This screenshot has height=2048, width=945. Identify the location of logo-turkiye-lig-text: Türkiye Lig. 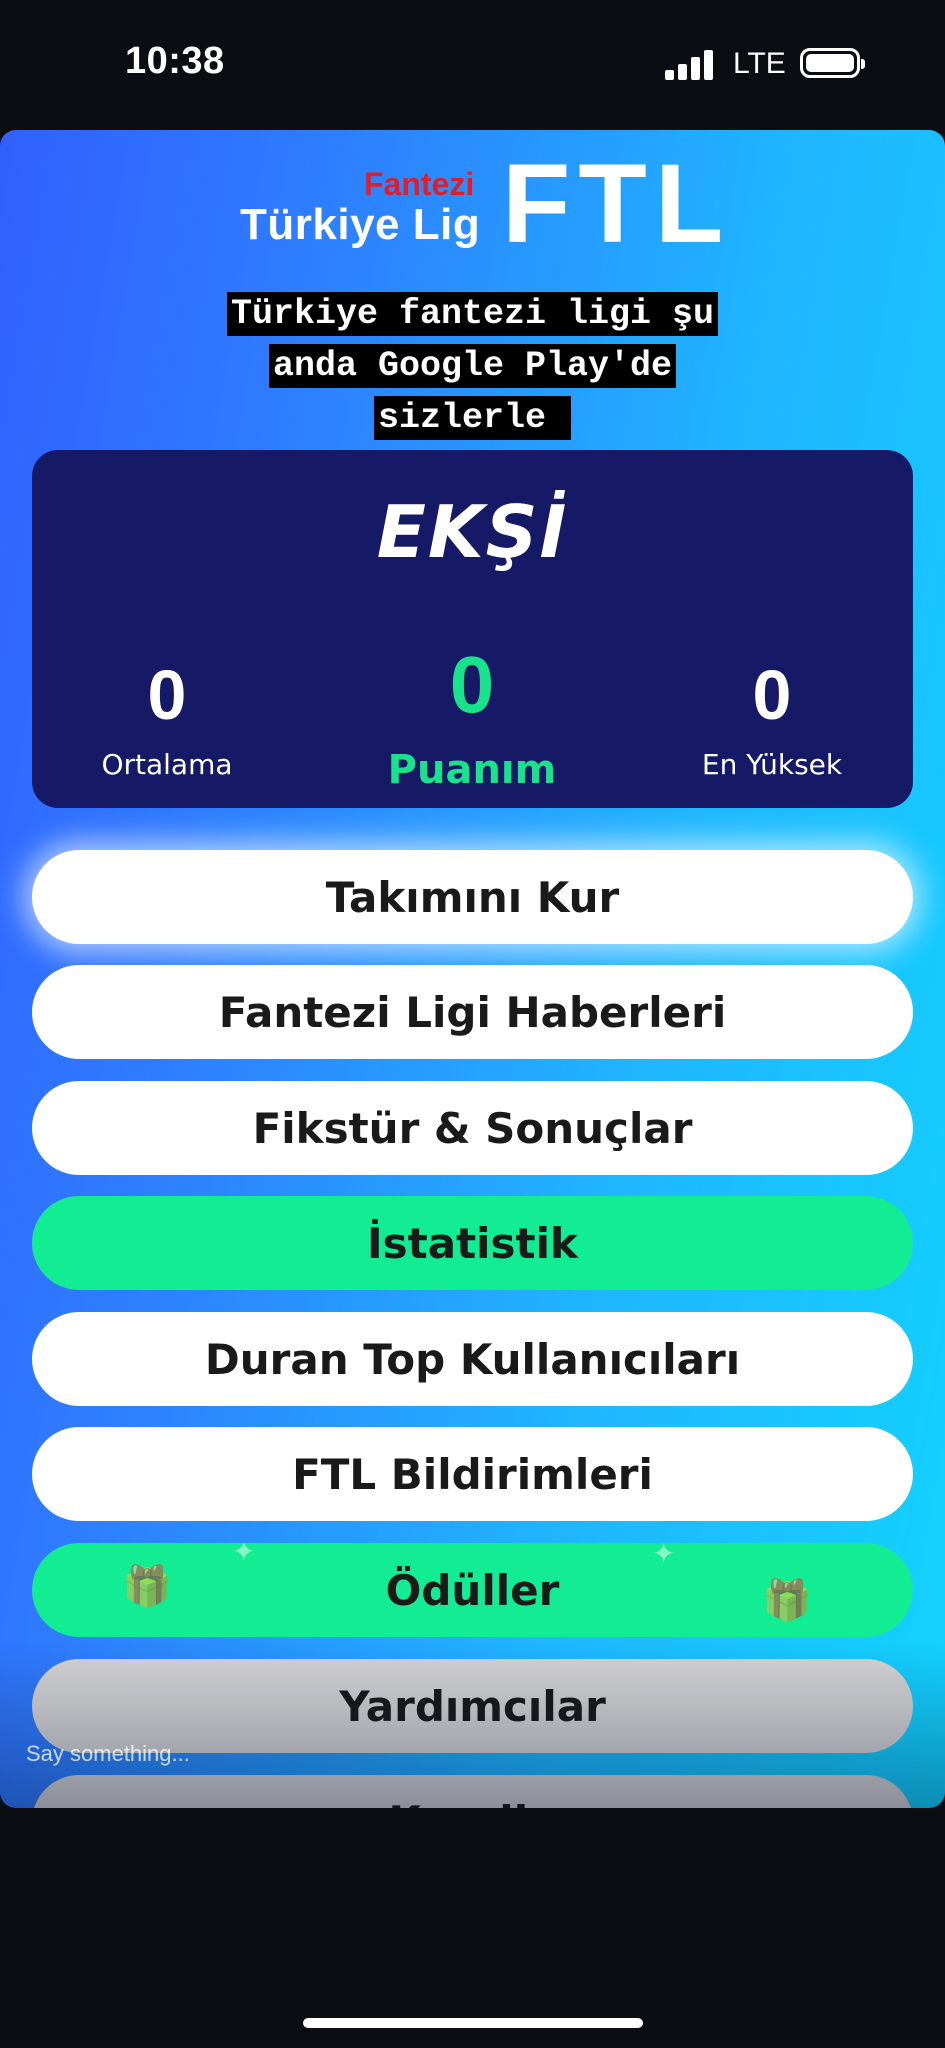
(360, 224).